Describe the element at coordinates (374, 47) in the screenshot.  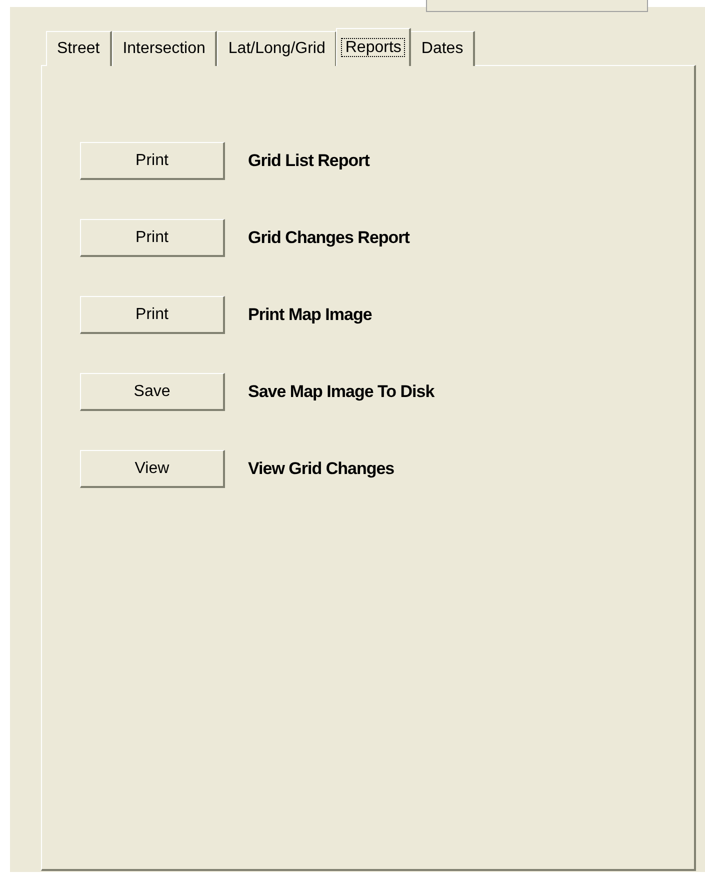
I see `tab: Reports` at that location.